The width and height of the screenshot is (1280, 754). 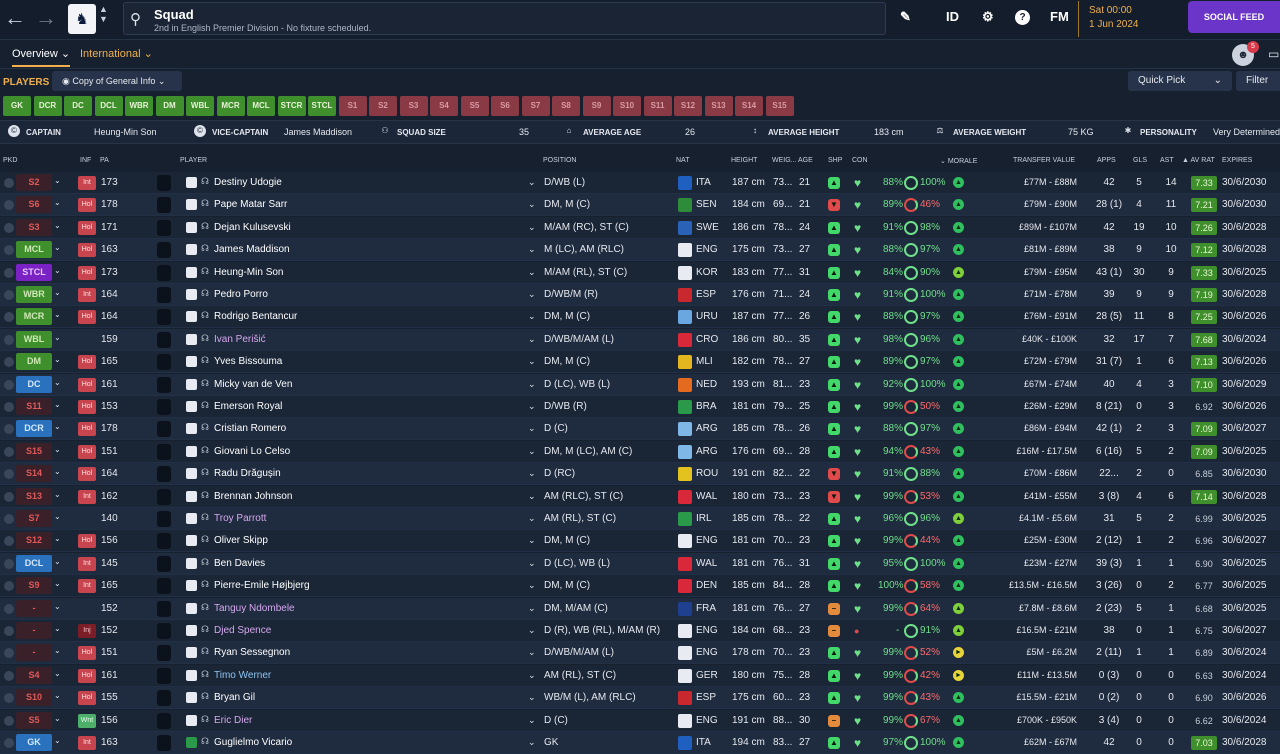 I want to click on col-position: POSITION, so click(x=559, y=160).